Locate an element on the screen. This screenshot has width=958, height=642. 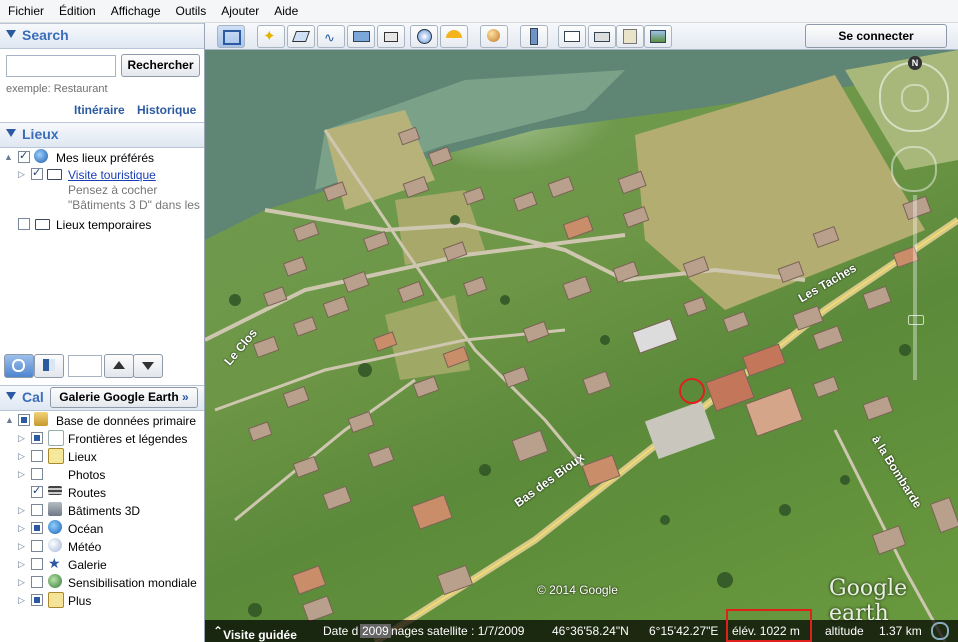
layer-db-label: Base de données primaire is located at coordinates (126, 421).